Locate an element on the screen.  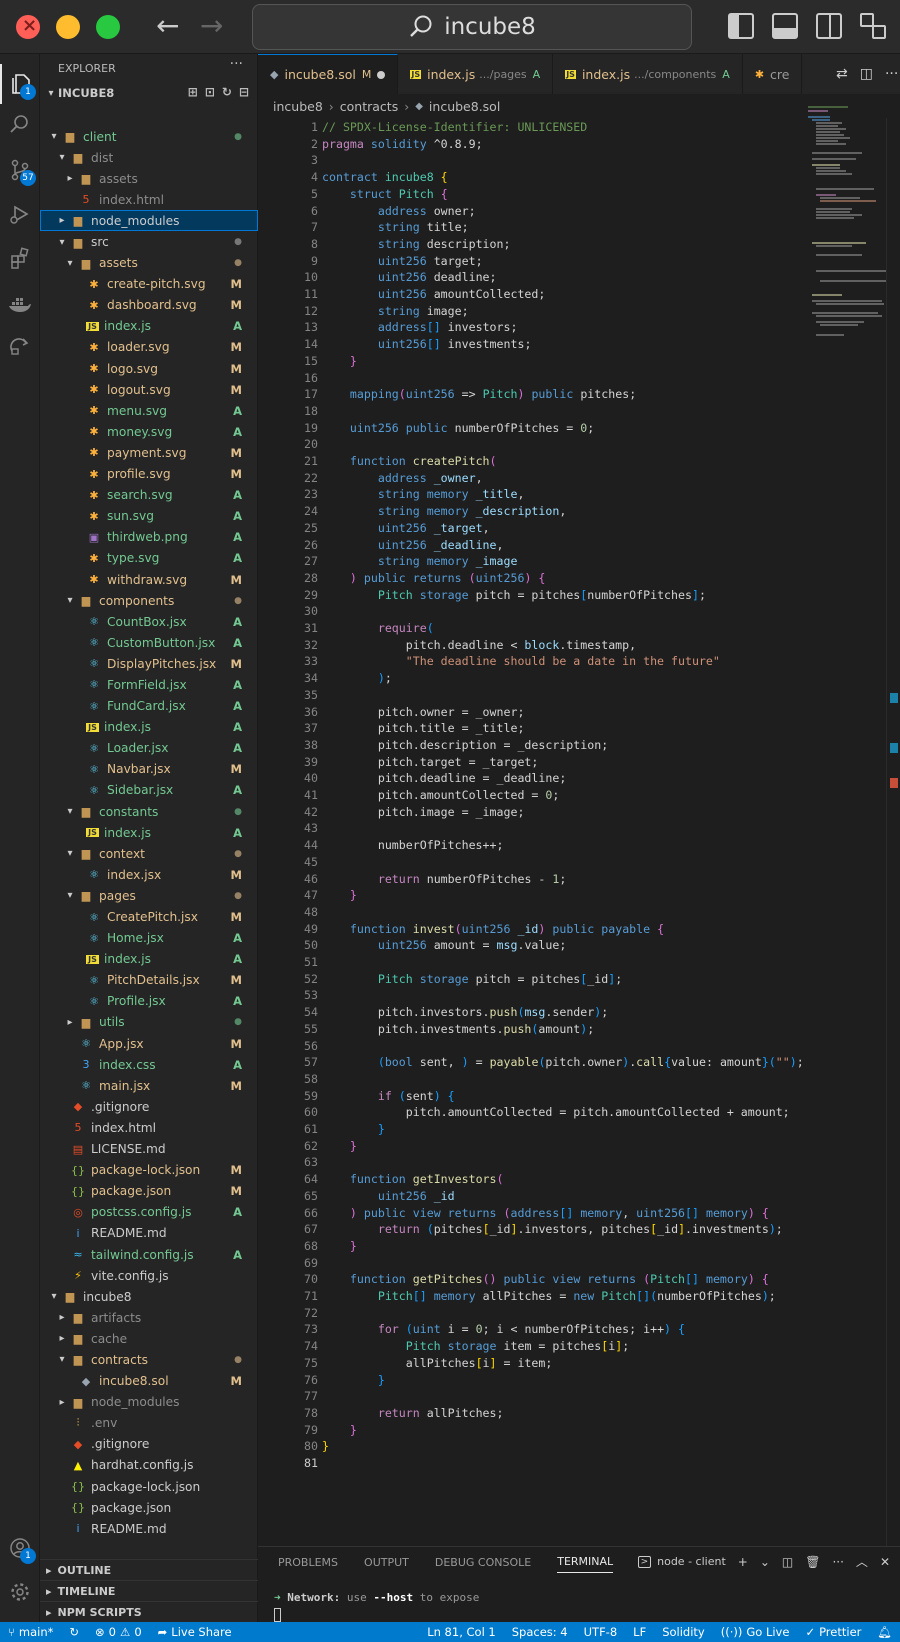
code-line: struct Pitch { is located at coordinates (385, 194).